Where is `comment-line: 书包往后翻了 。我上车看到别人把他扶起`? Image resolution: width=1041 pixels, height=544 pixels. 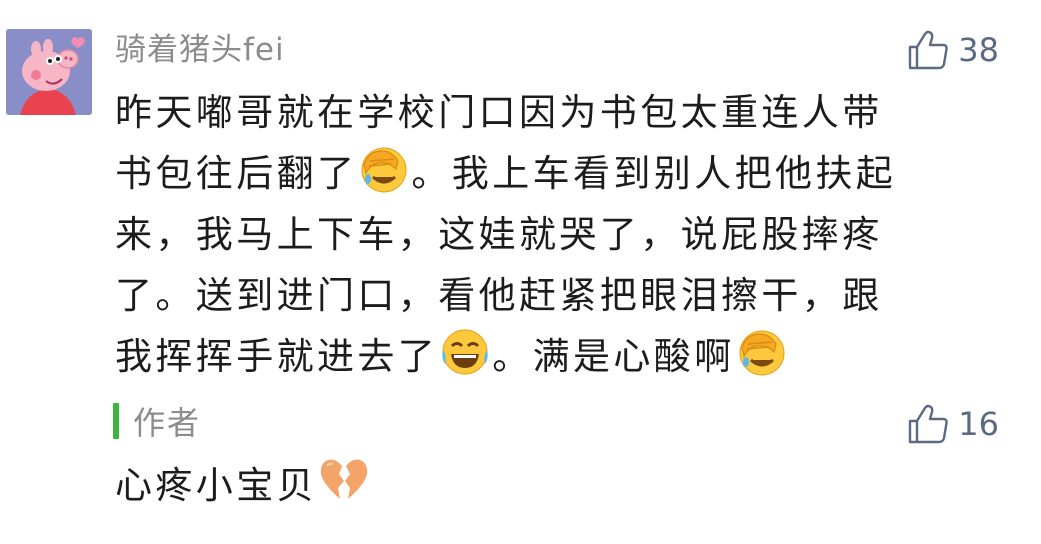 comment-line: 书包往后翻了 。我上车看到别人把他扶起 is located at coordinates (555, 173).